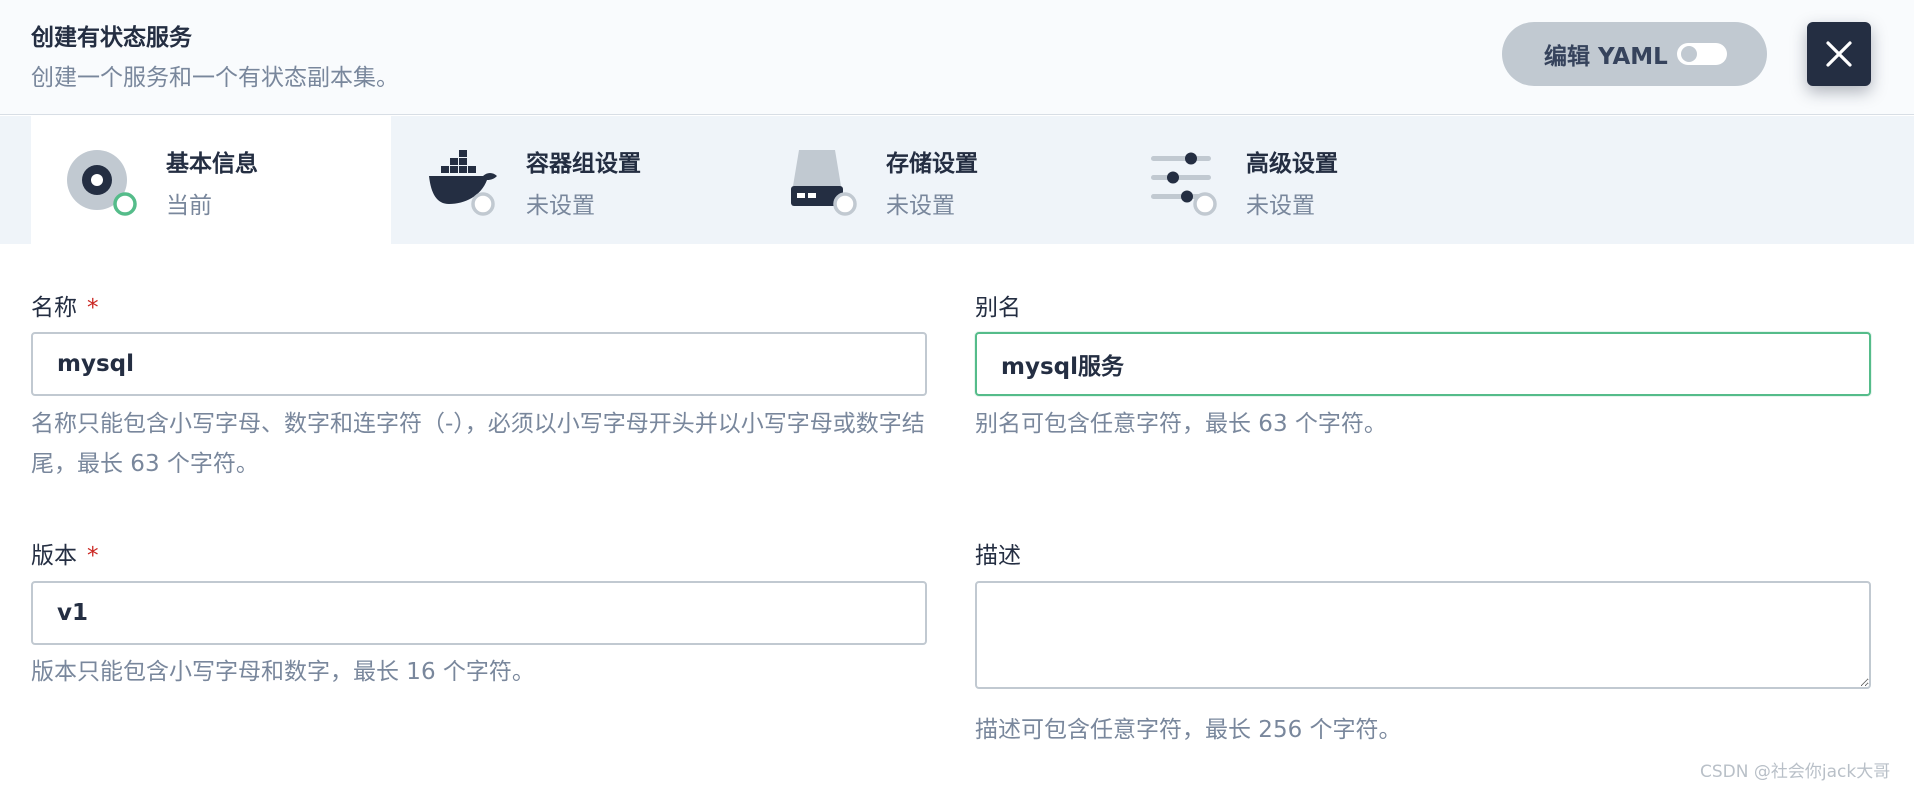 The image size is (1914, 788). Describe the element at coordinates (1423, 364) in the screenshot. I see `alias-input` at that location.